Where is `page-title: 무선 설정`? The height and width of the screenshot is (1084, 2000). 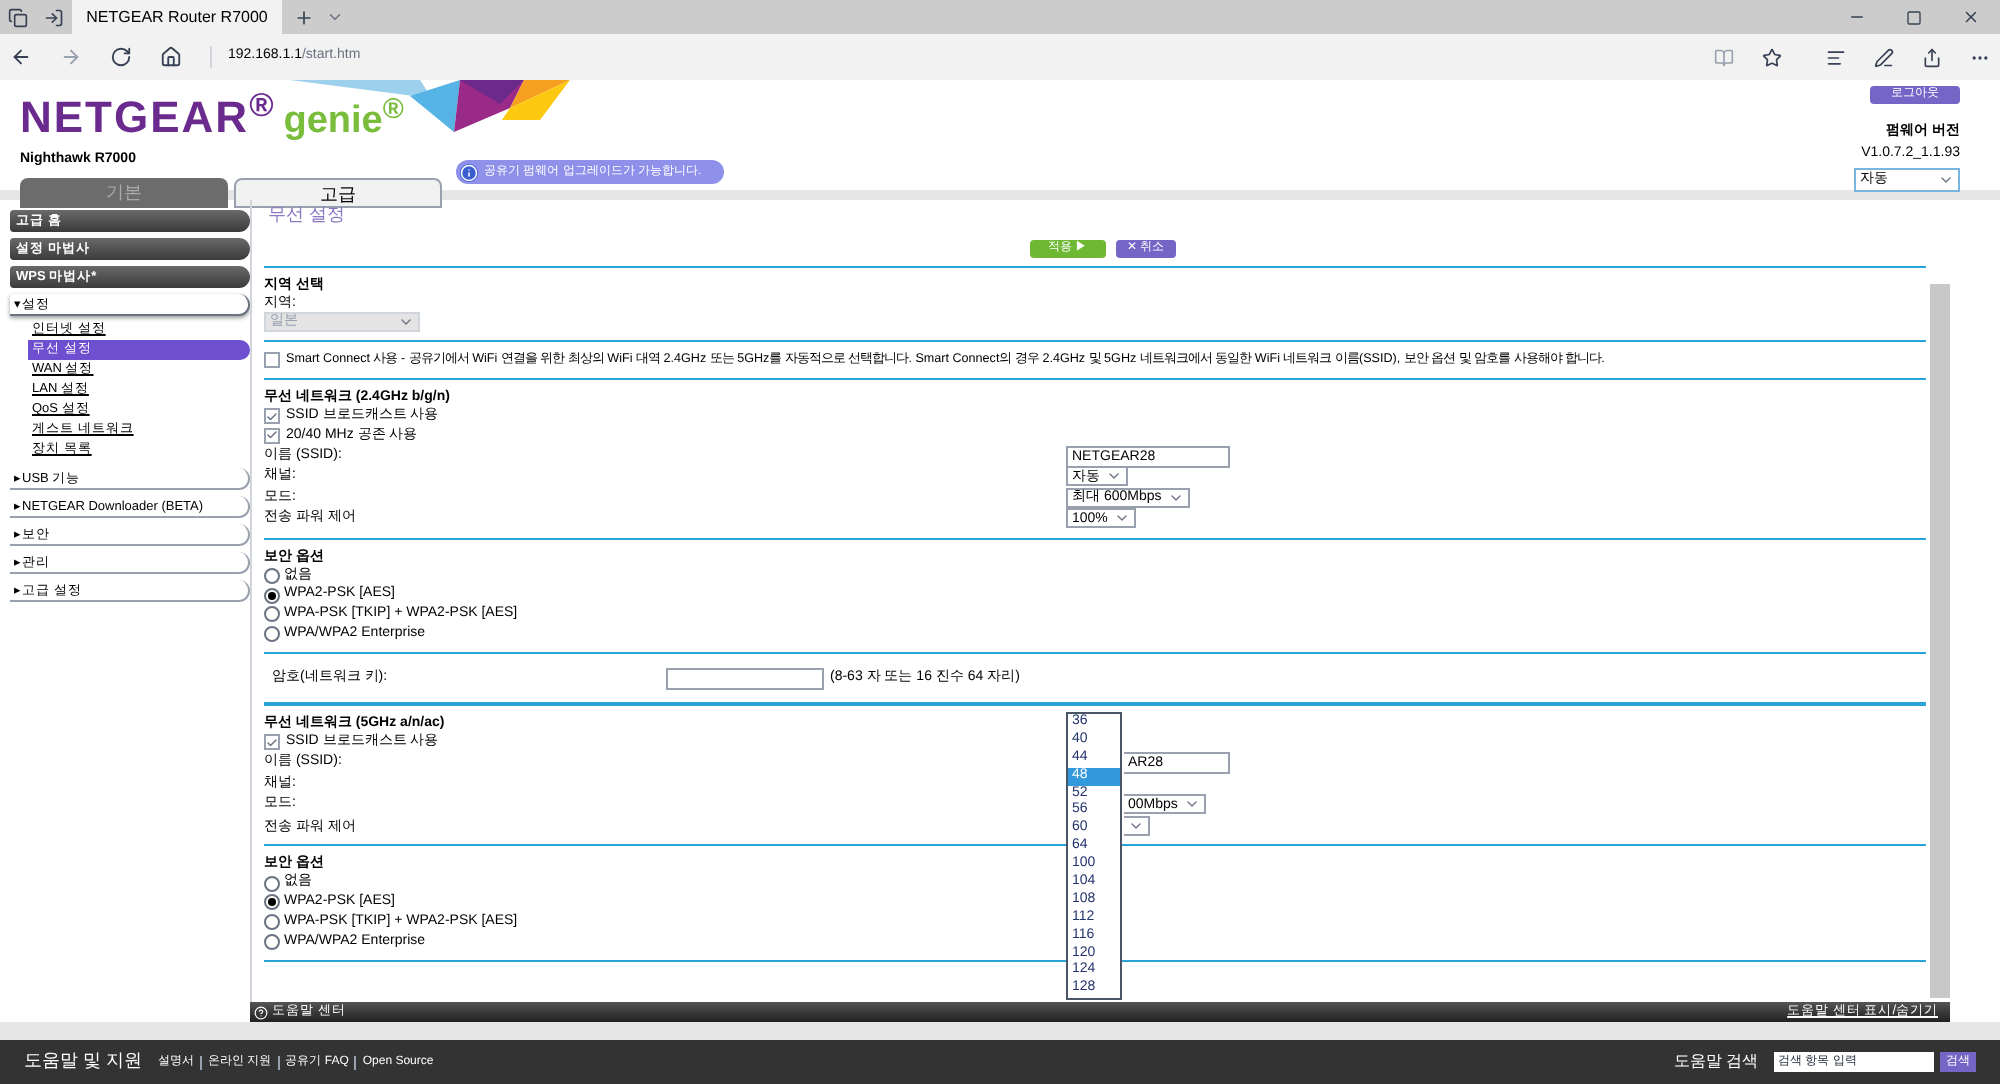 page-title: 무선 설정 is located at coordinates (307, 215).